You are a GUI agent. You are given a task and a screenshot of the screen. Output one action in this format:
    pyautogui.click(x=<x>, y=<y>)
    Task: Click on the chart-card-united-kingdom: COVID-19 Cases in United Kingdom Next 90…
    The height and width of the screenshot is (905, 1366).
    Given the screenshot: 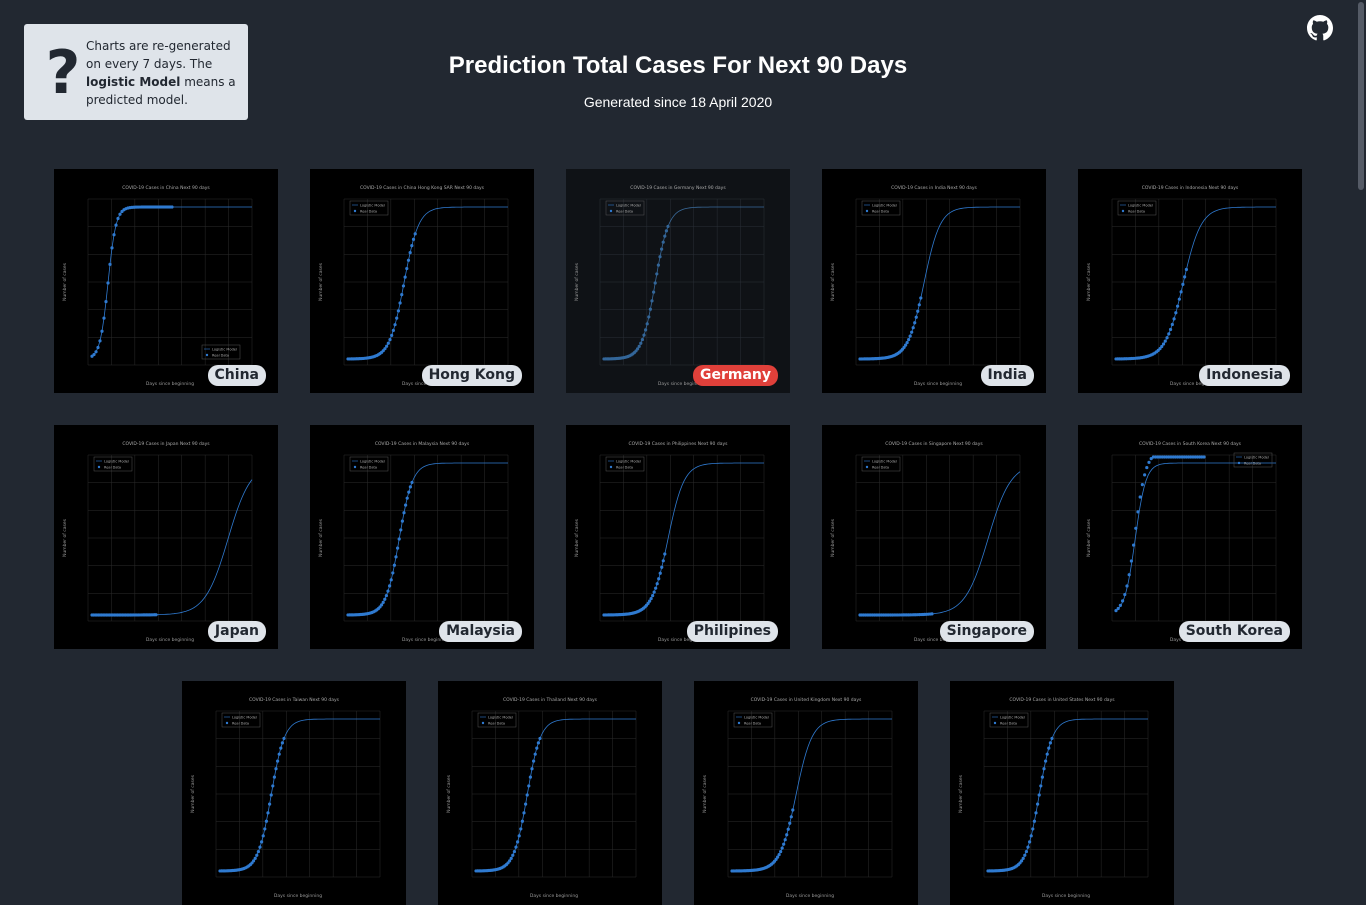 What is the action you would take?
    pyautogui.click(x=806, y=793)
    